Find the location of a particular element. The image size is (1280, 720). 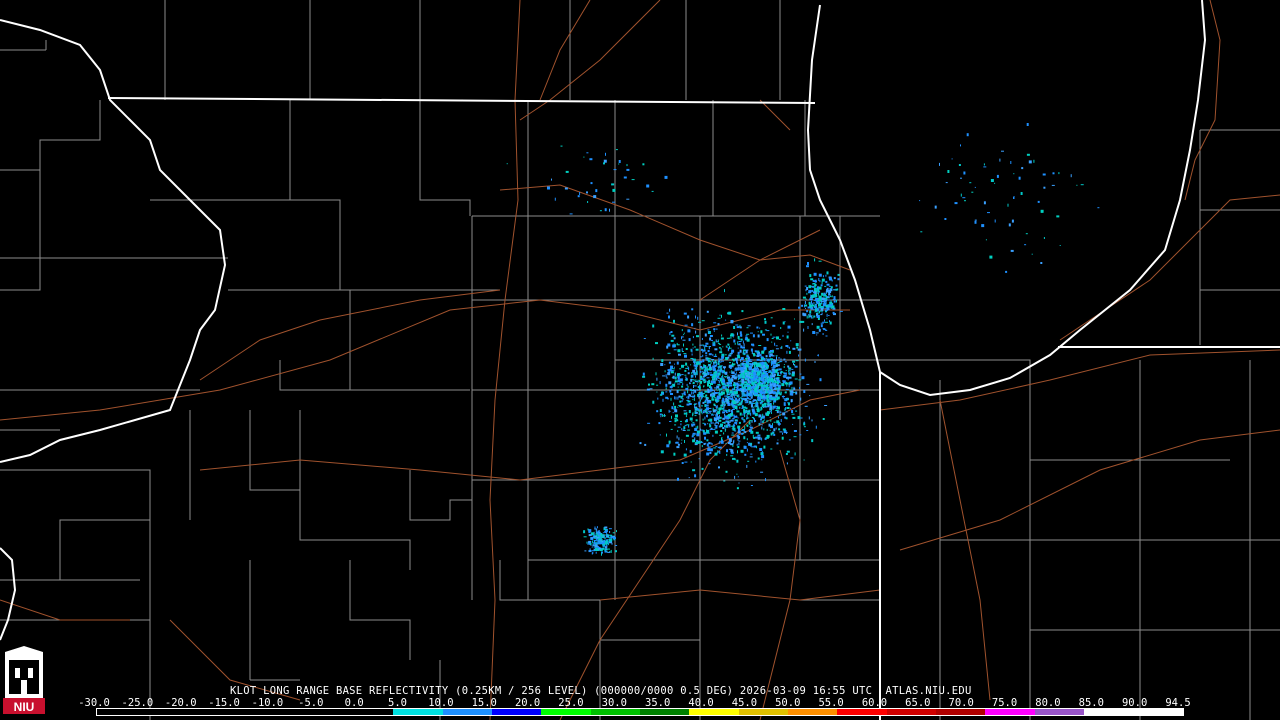

color-bar-segment is located at coordinates (418, 712).